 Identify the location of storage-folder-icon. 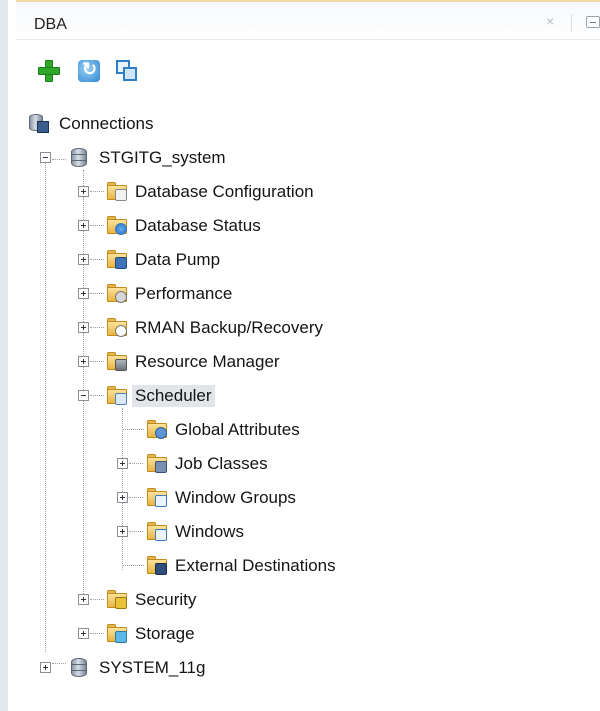
(117, 633).